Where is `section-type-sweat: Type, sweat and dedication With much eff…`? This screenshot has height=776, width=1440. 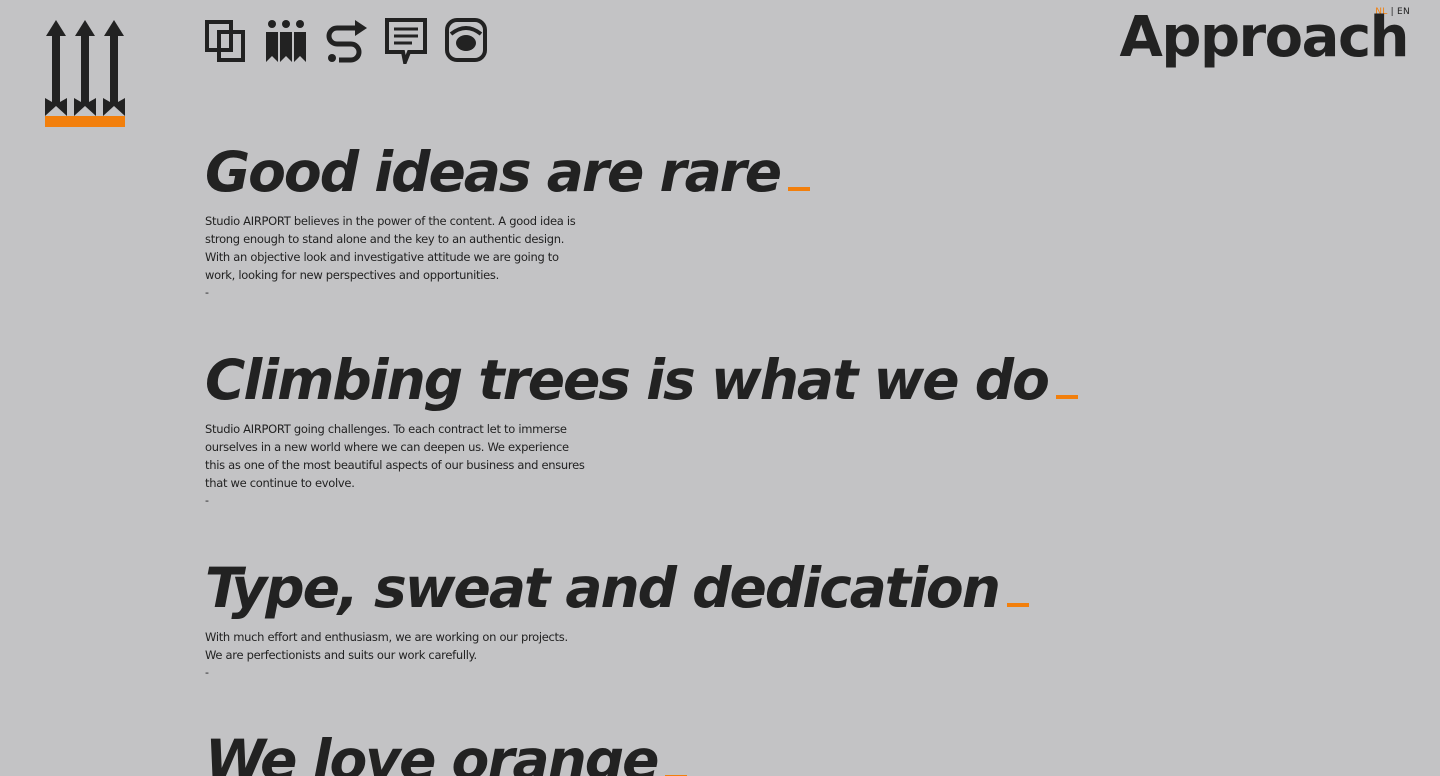 section-type-sweat: Type, sweat and dedication With much eff… is located at coordinates (705, 618).